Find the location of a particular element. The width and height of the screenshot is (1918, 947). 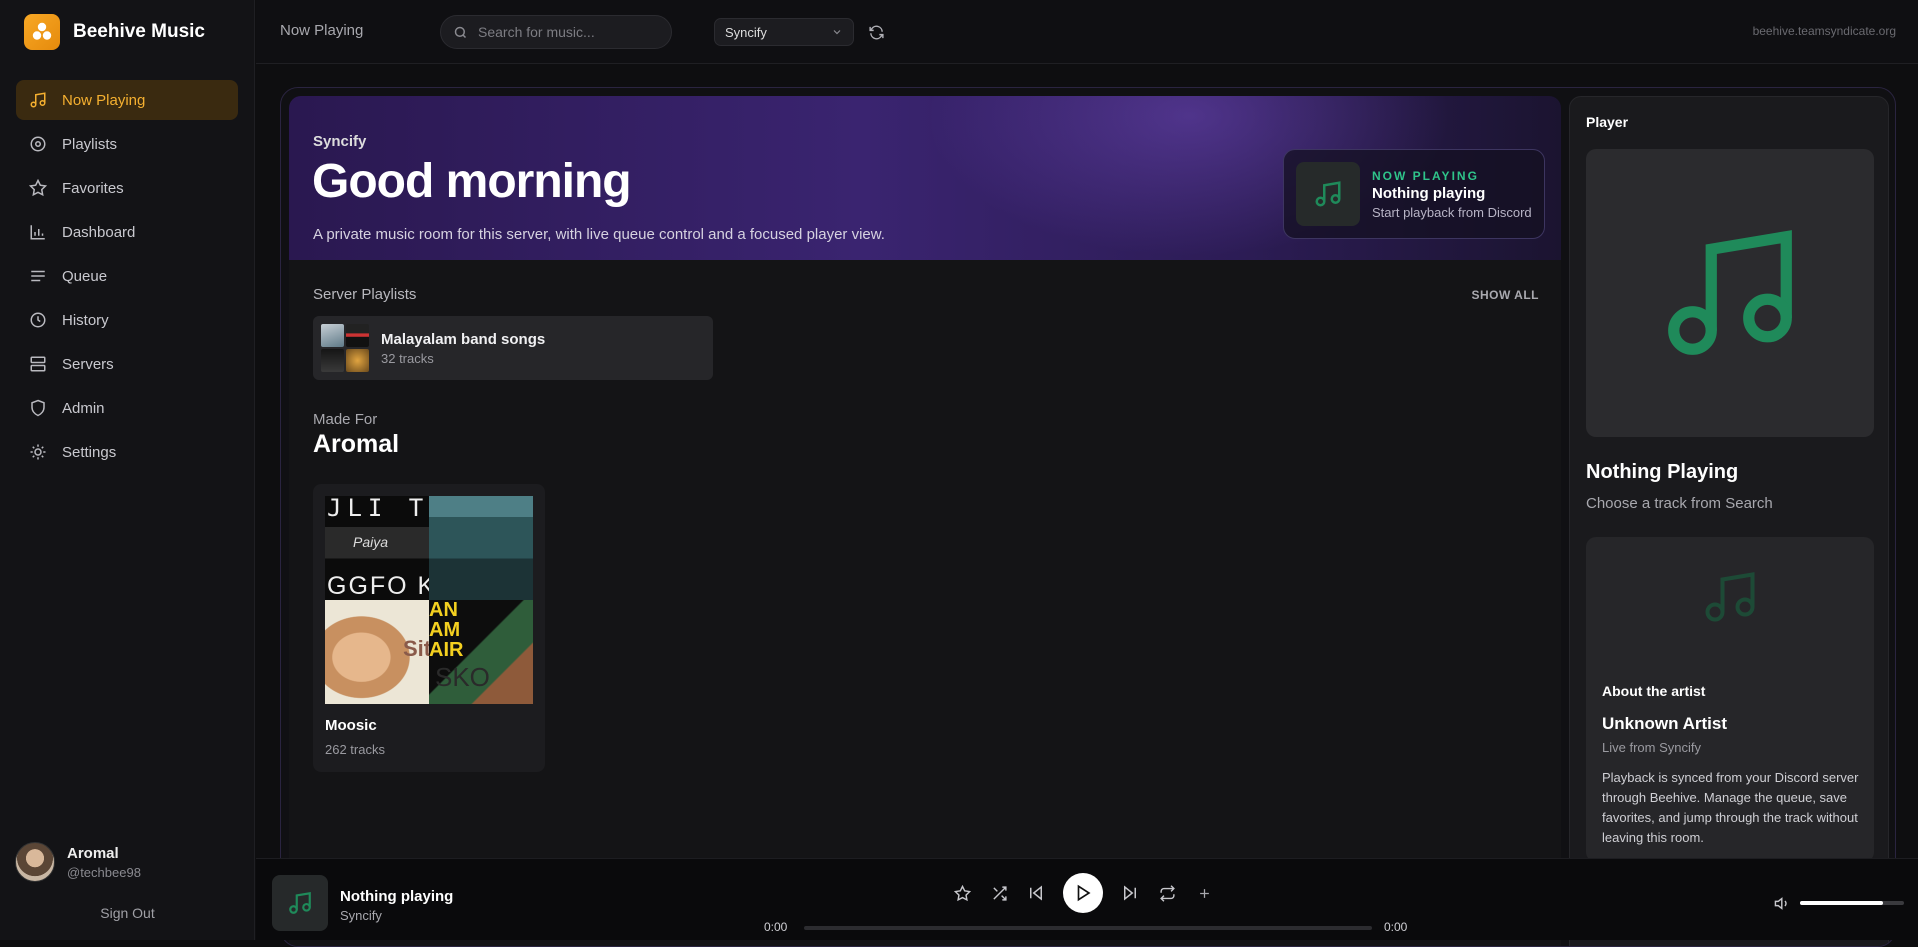

search-box is located at coordinates (556, 32).